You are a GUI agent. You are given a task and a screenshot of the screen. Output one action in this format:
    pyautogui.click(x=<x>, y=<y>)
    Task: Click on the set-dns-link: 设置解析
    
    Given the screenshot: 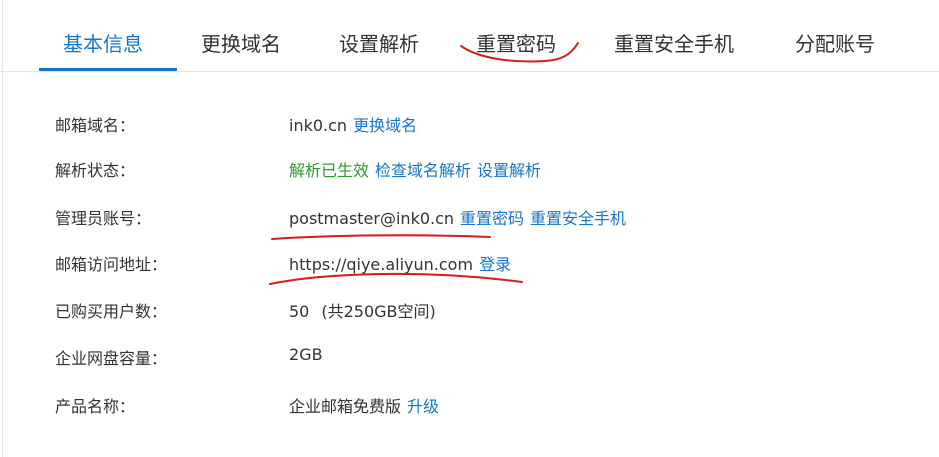 What is the action you would take?
    pyautogui.click(x=509, y=170)
    